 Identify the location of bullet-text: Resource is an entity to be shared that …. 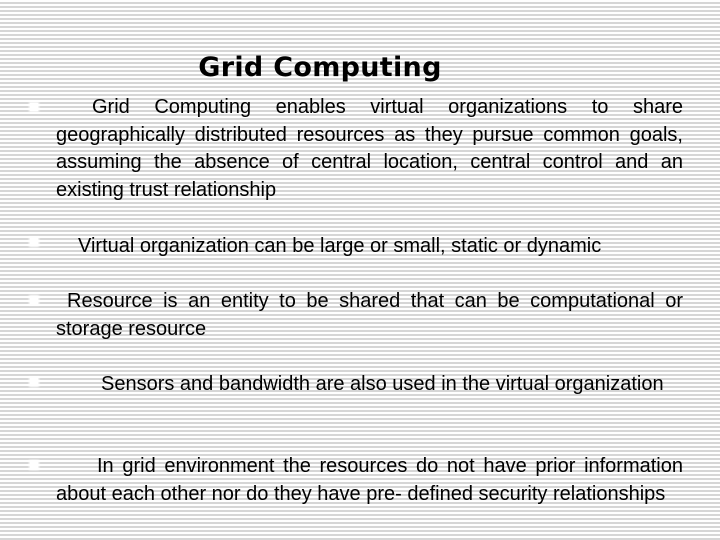
(369, 315).